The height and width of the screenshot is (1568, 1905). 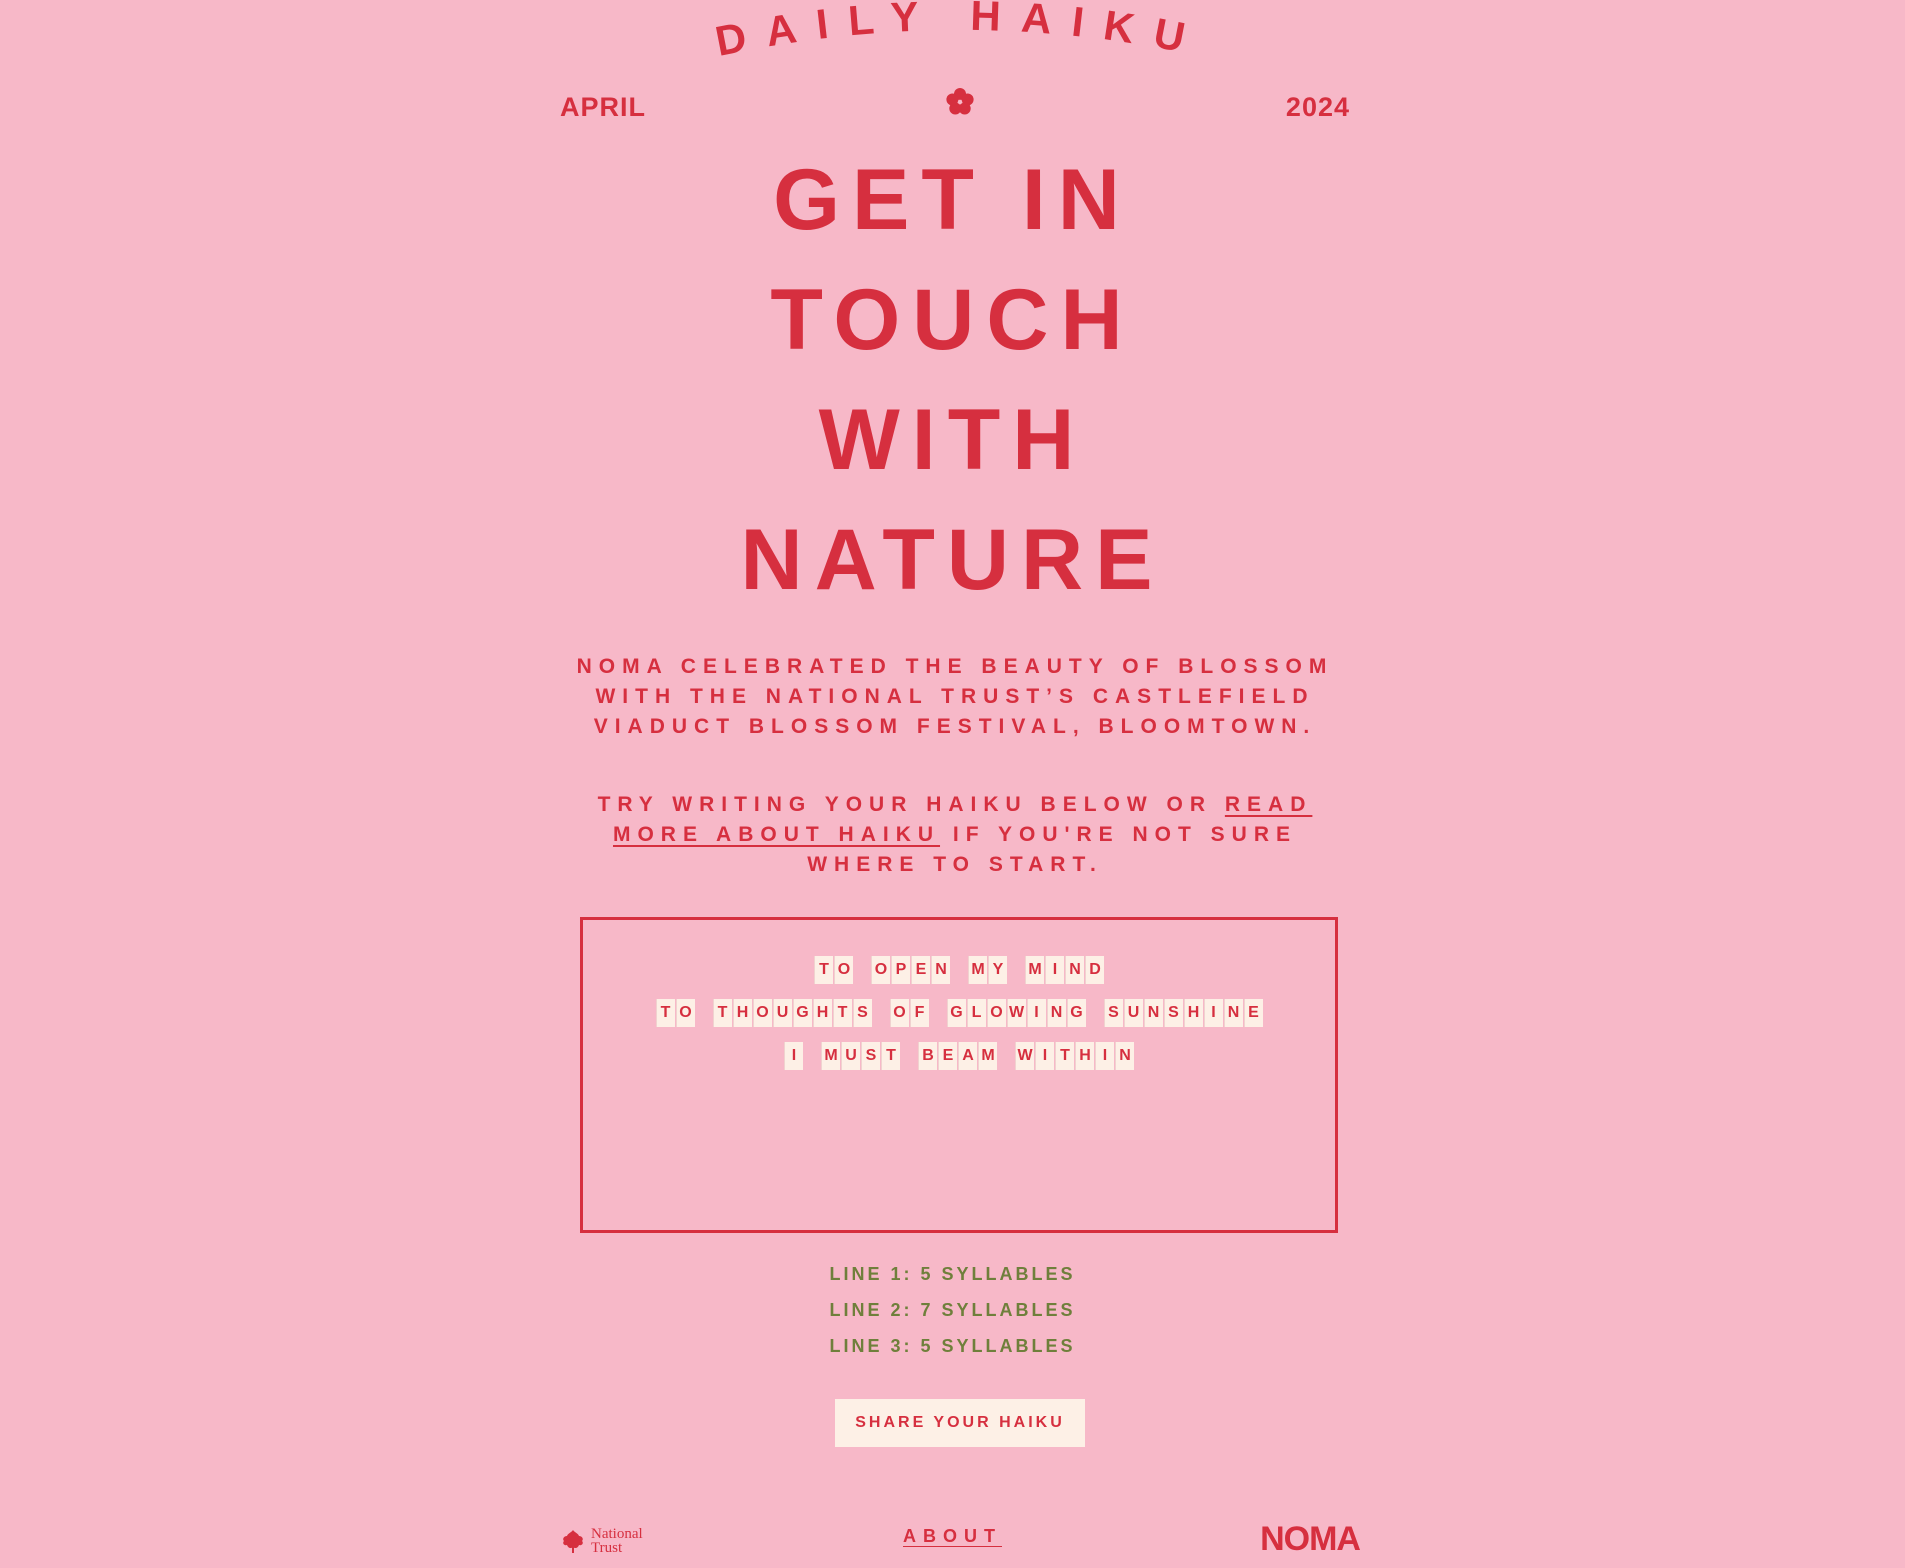 I want to click on haiku-word: OPEN, so click(x=910, y=971).